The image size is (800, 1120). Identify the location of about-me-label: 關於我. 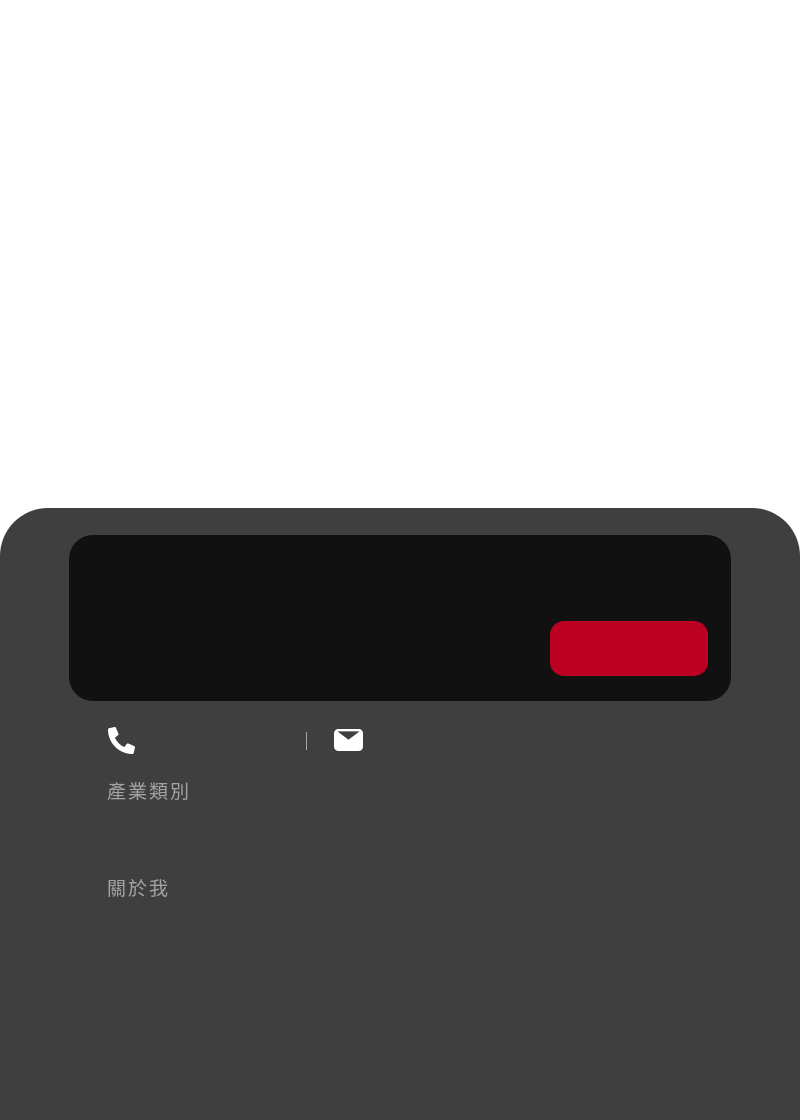
(139, 889).